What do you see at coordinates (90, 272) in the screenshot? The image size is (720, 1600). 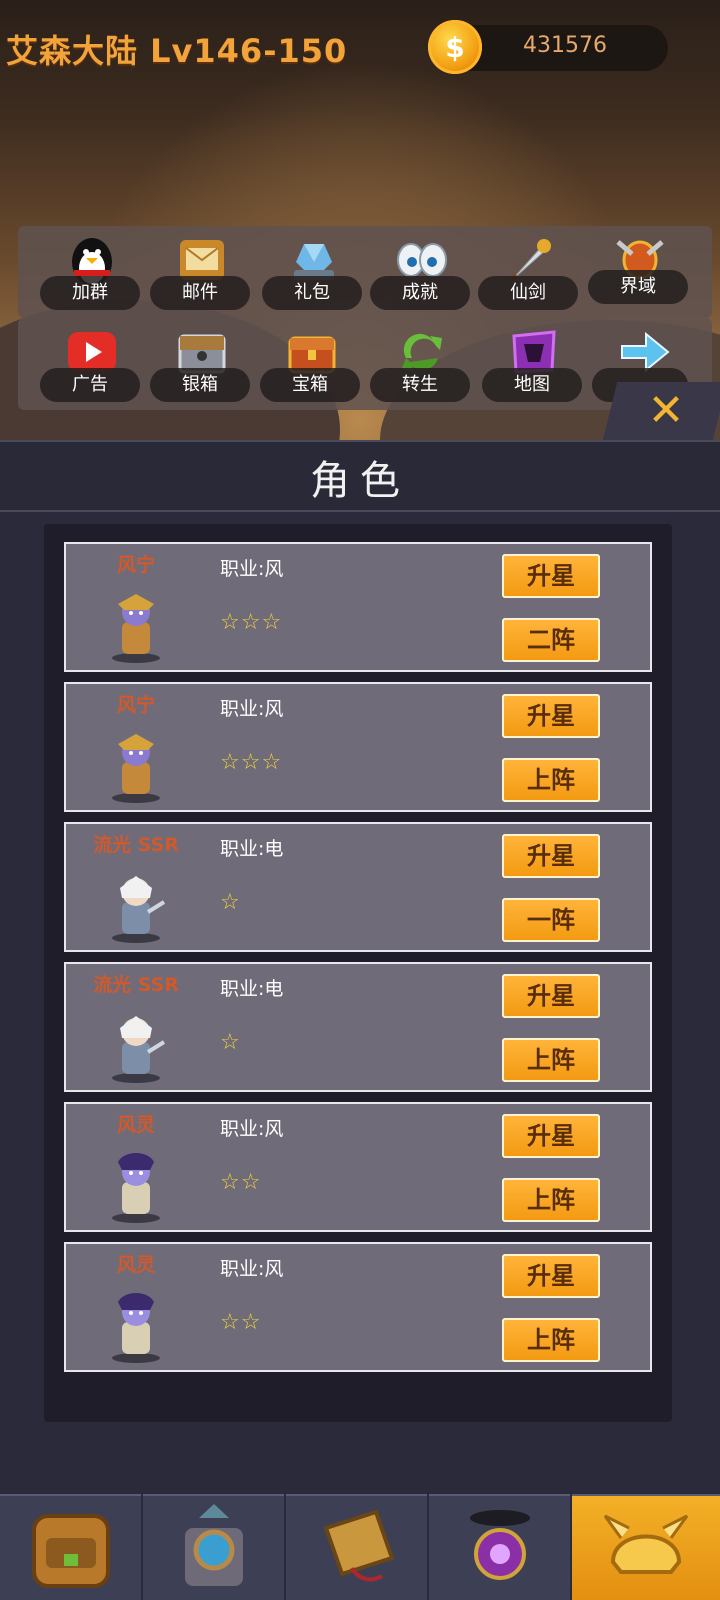 I see `menu-join-group: 加群` at bounding box center [90, 272].